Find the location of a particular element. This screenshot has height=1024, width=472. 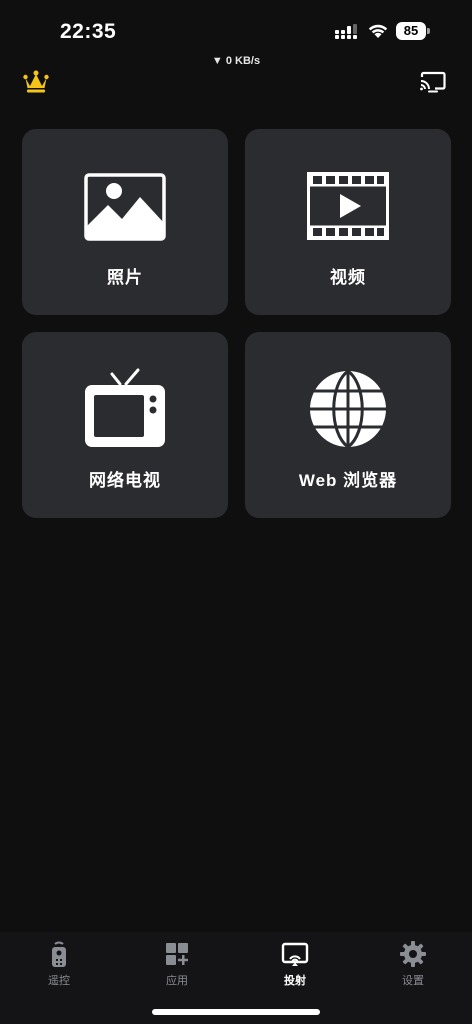

status-time: 22:35 is located at coordinates (88, 31).